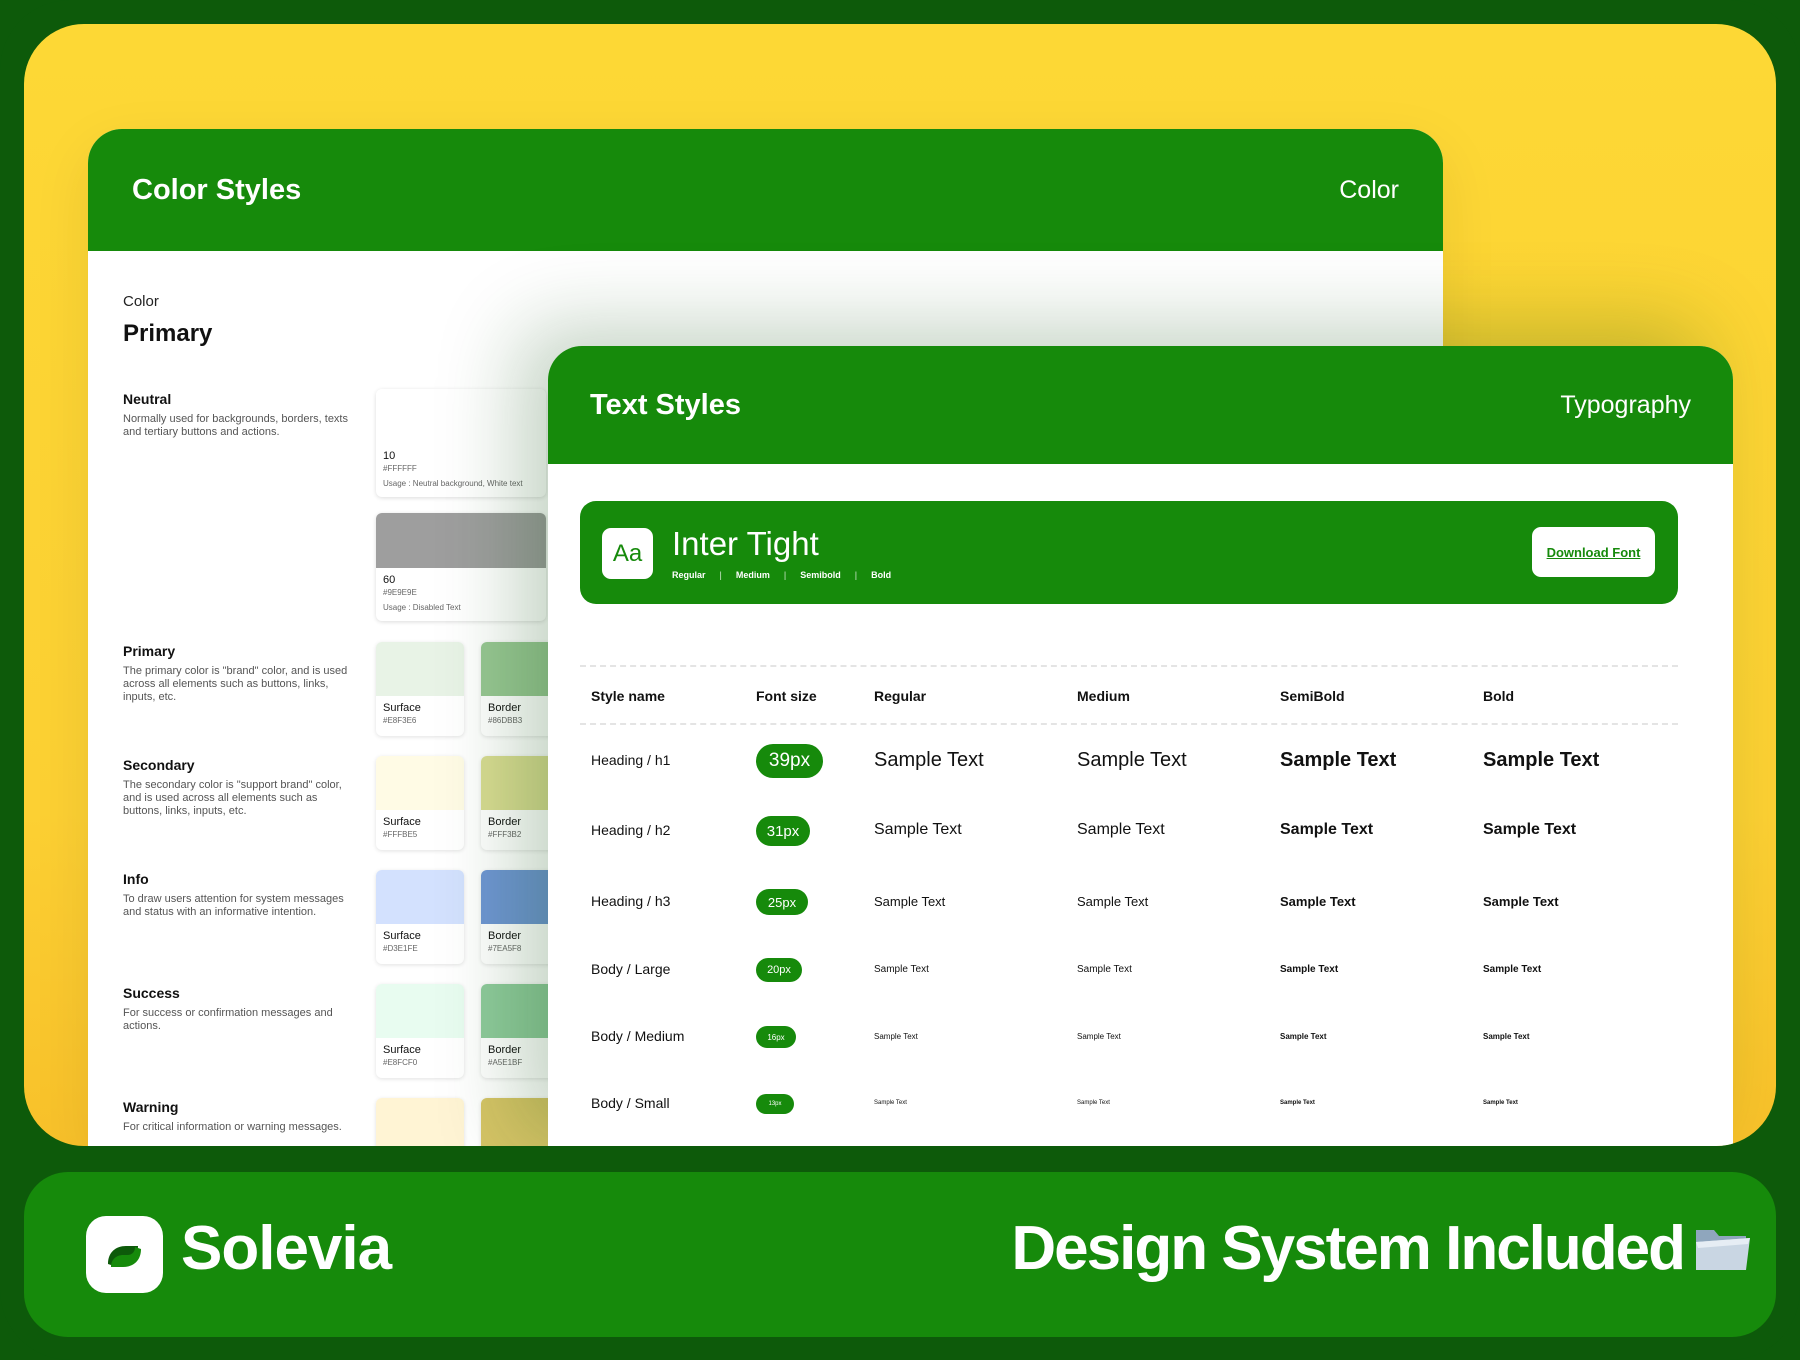  Describe the element at coordinates (665, 404) in the screenshot. I see `text-card-title: Text Styles` at that location.